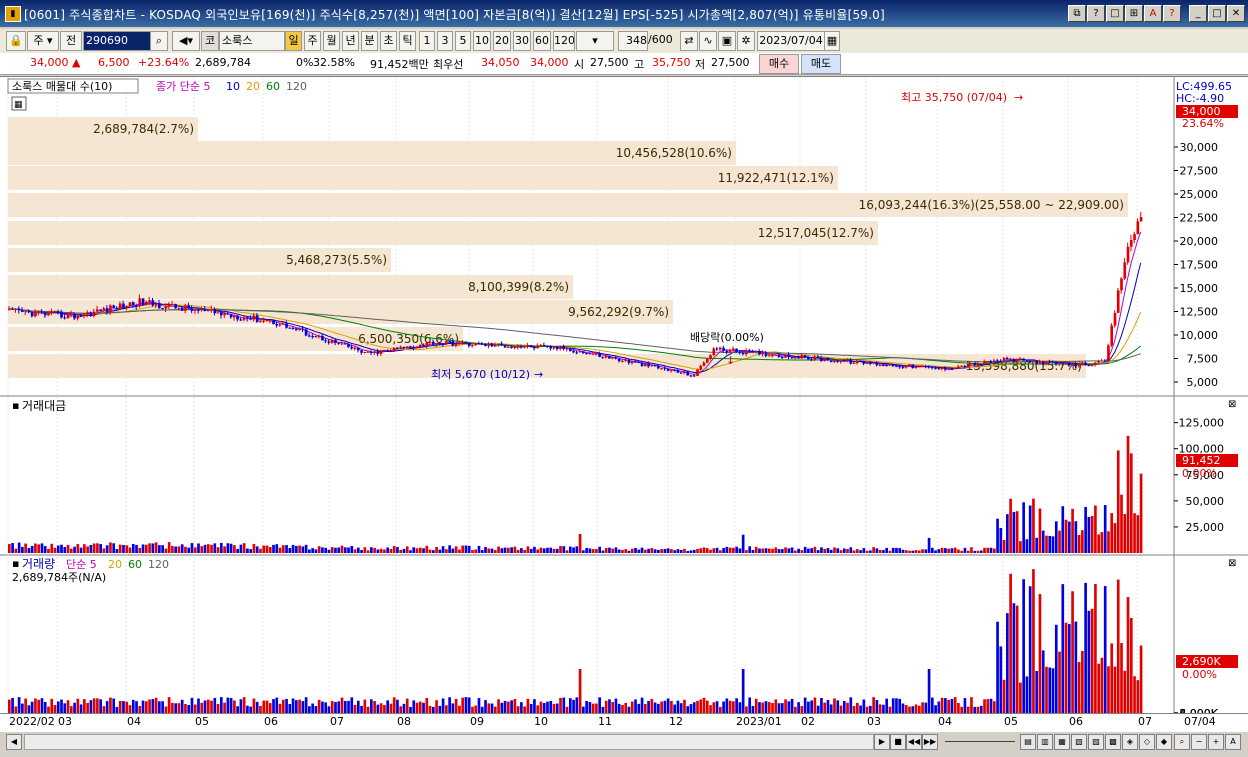 Image resolution: width=1248 pixels, height=757 pixels. I want to click on period-button-0: 일, so click(293, 41).